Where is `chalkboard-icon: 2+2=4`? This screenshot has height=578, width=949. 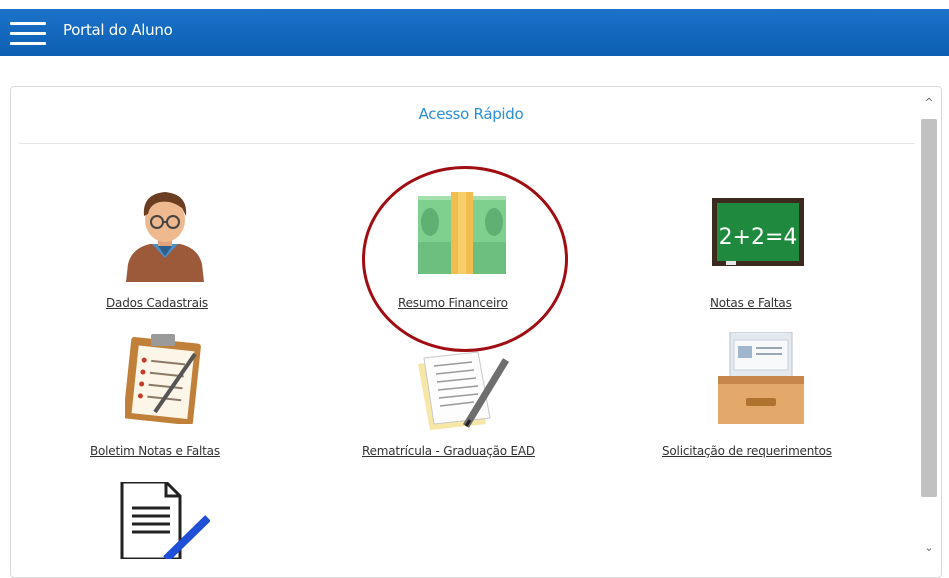
chalkboard-icon: 2+2=4 is located at coordinates (758, 234).